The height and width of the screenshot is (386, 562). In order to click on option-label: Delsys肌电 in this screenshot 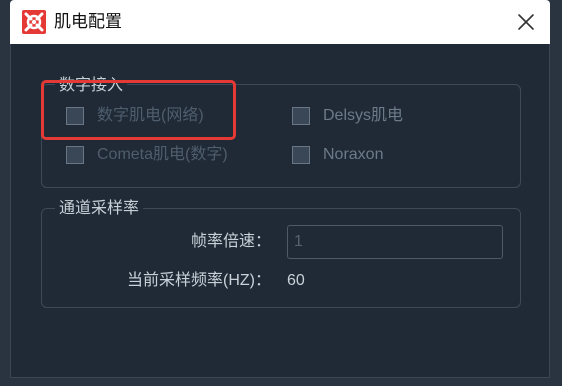, I will do `click(363, 115)`.